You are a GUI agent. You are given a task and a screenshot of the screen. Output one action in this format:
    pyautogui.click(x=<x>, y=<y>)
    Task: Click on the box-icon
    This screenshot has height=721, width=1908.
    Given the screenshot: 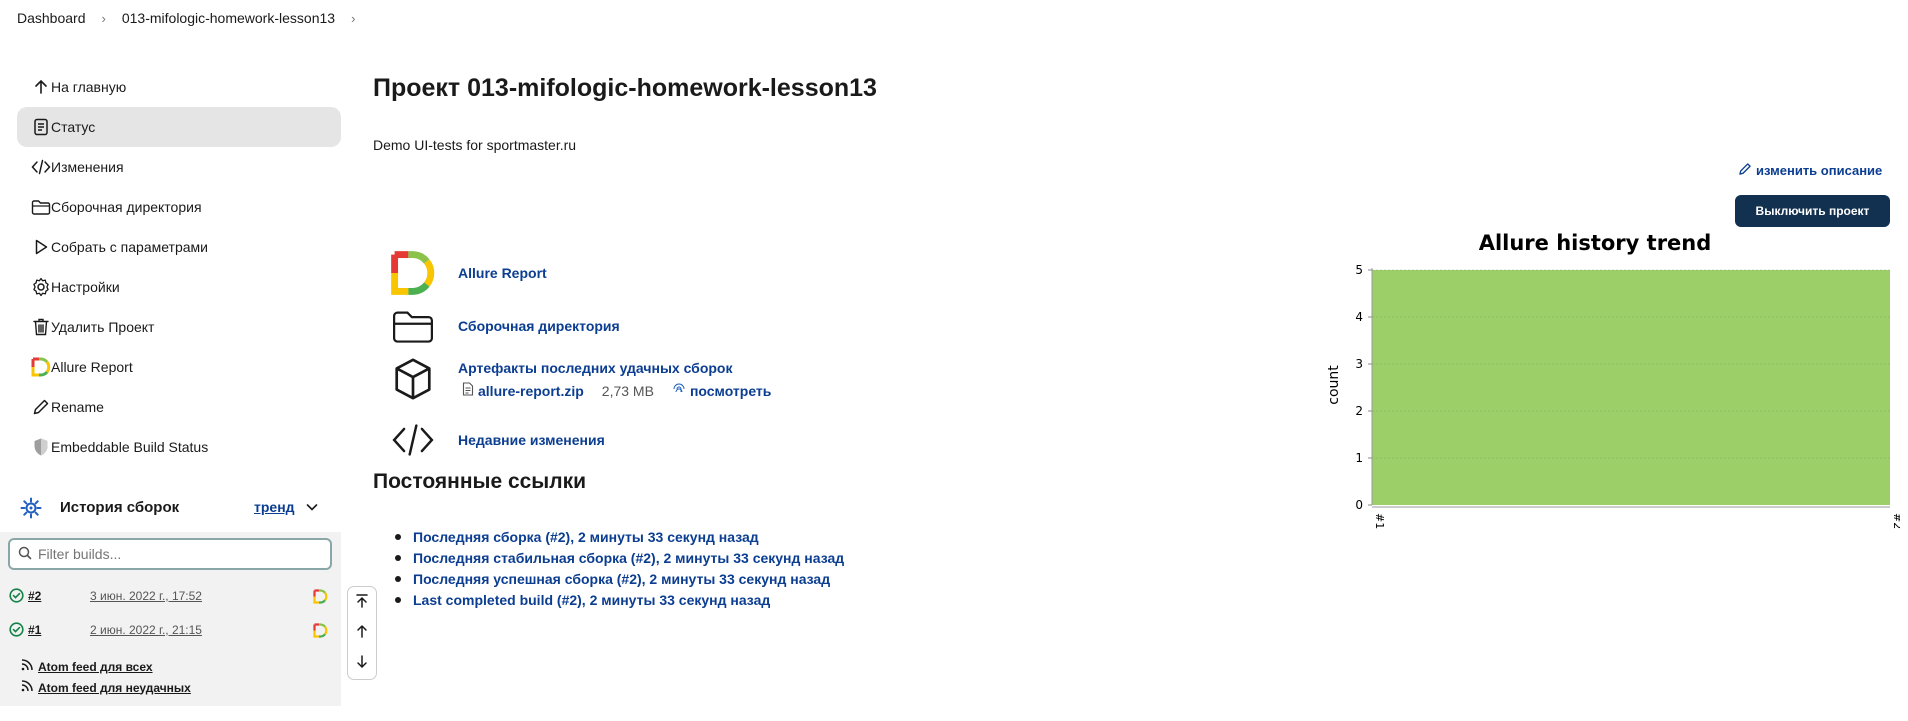 What is the action you would take?
    pyautogui.click(x=413, y=379)
    